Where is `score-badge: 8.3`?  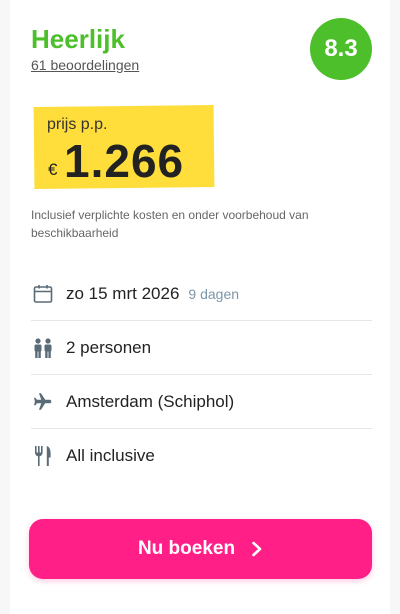
score-badge: 8.3 is located at coordinates (341, 49).